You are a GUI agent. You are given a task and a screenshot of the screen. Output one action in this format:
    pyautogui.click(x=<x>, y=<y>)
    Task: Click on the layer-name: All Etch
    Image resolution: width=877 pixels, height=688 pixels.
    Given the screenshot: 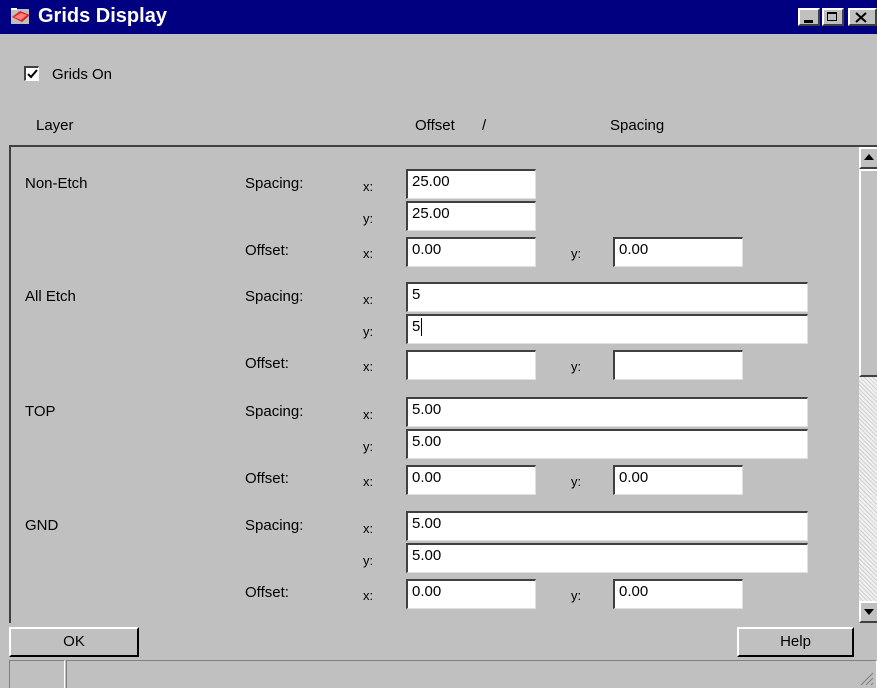 What is the action you would take?
    pyautogui.click(x=50, y=296)
    